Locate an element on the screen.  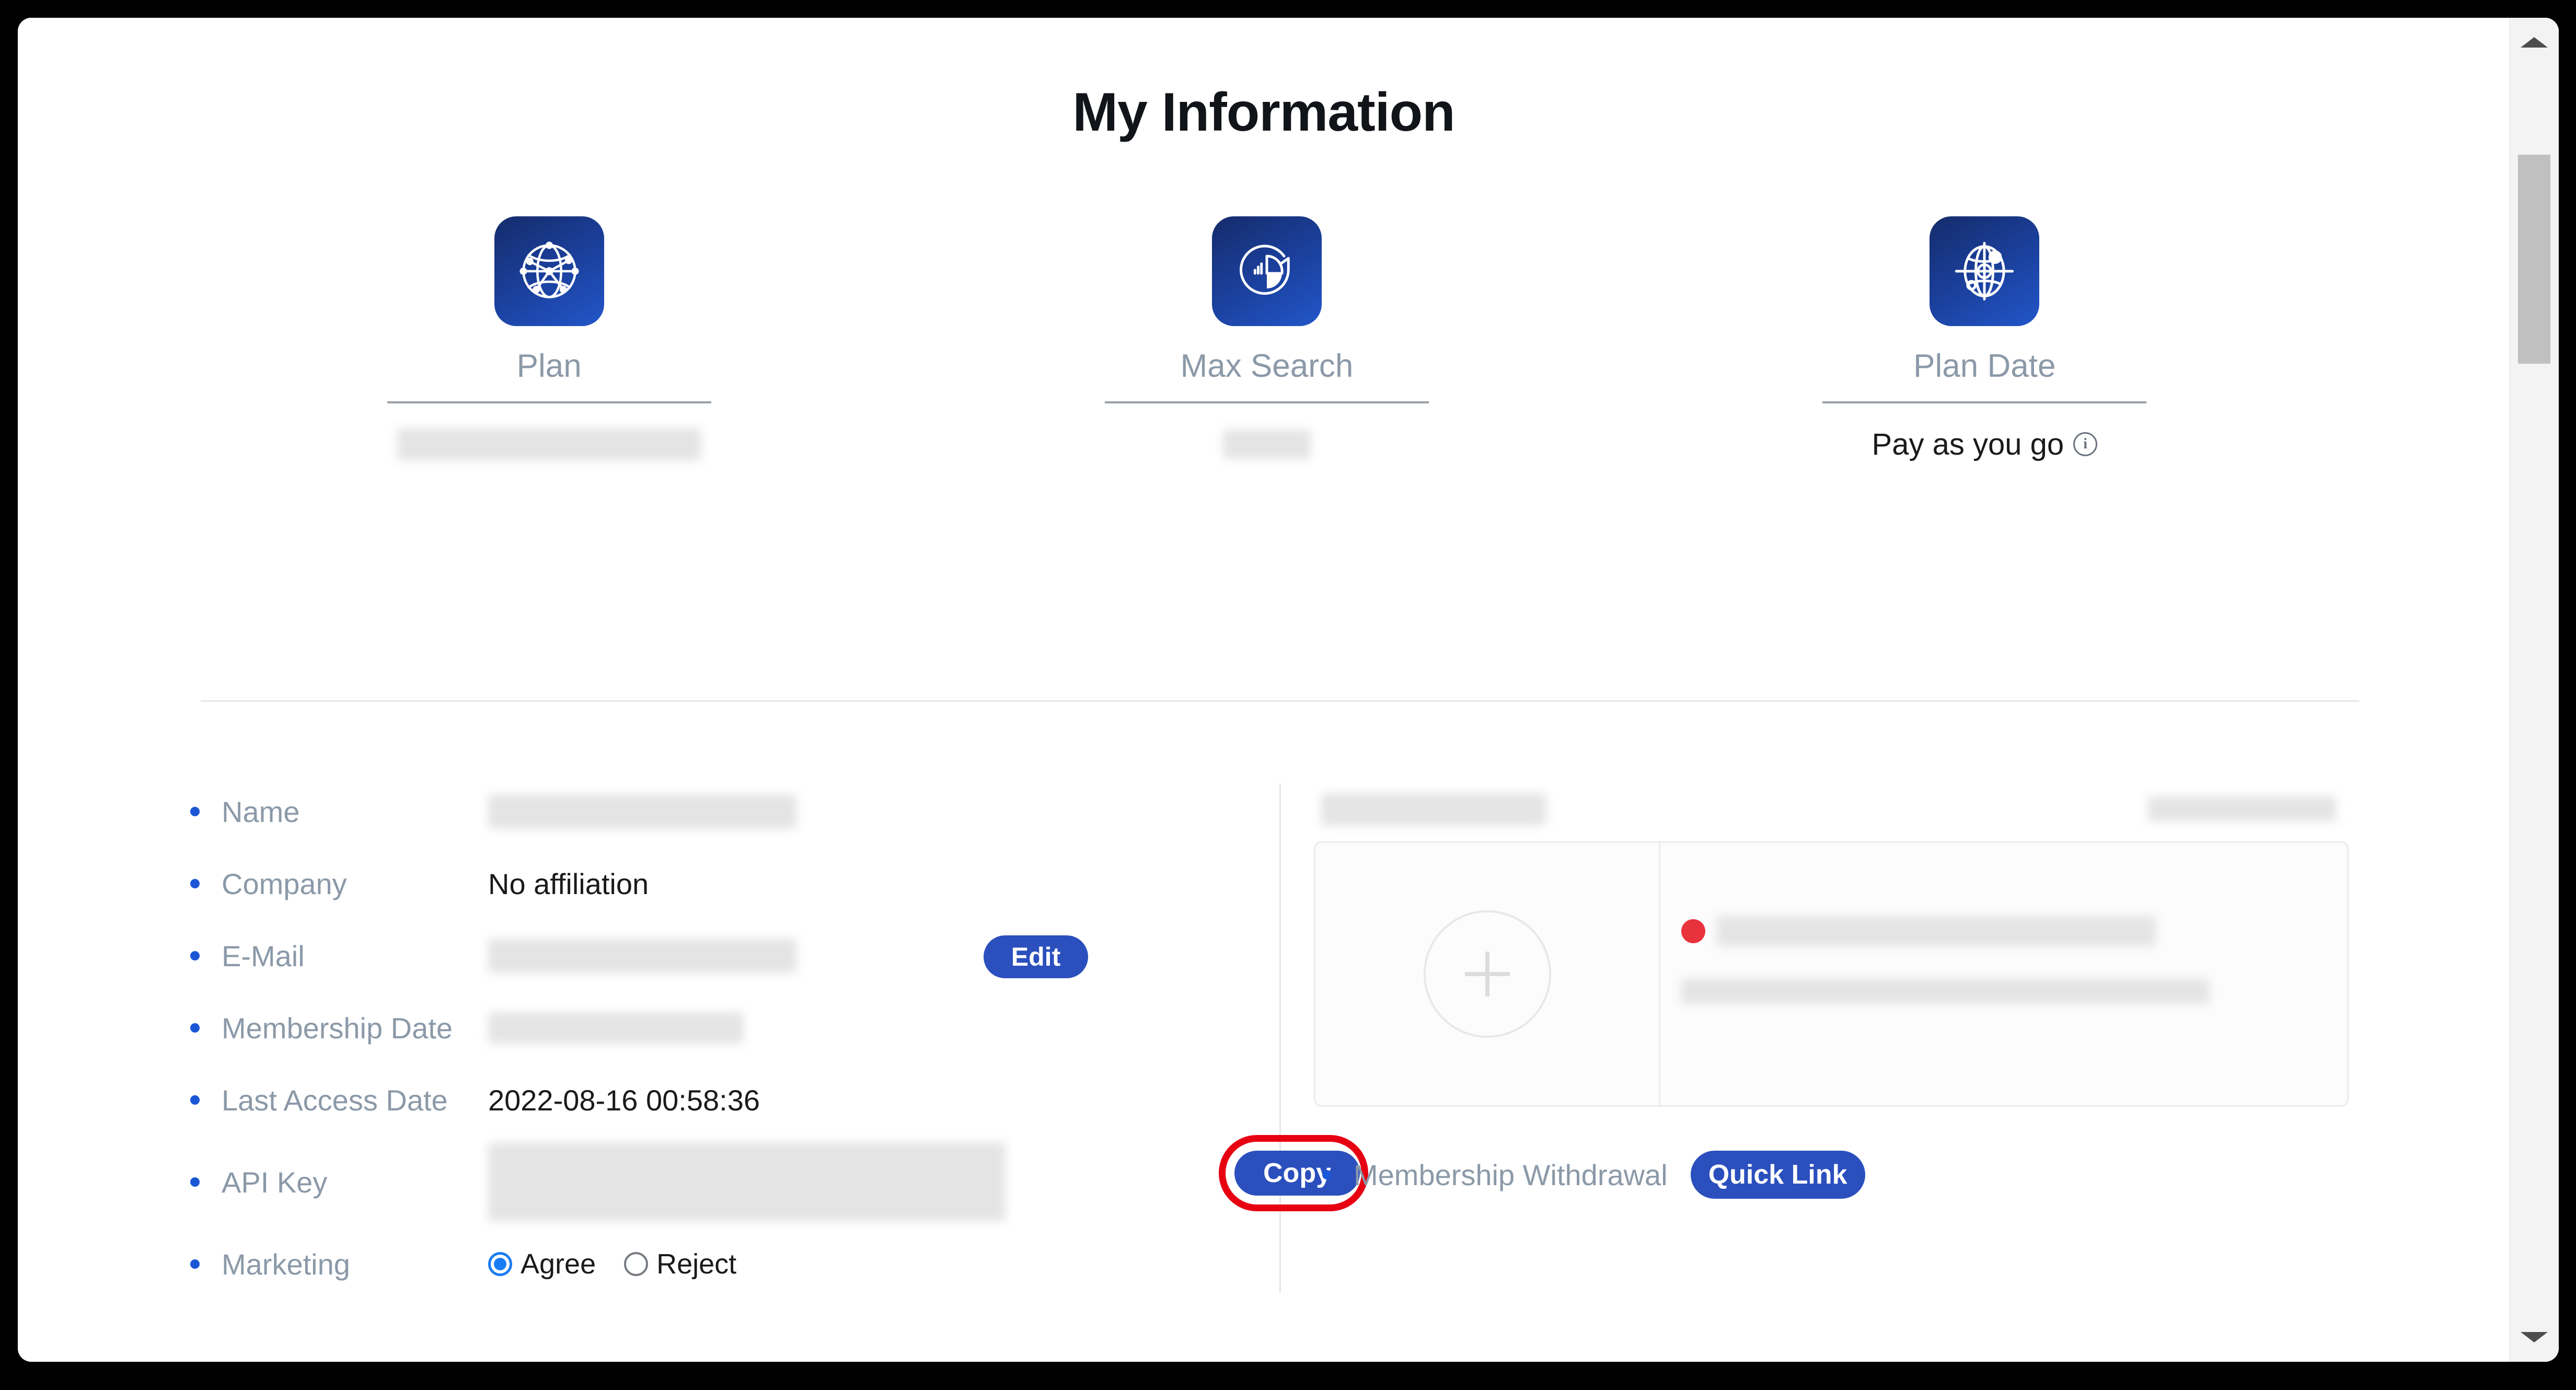
detail-value-marketing: Agree Reject is located at coordinates (612, 1264).